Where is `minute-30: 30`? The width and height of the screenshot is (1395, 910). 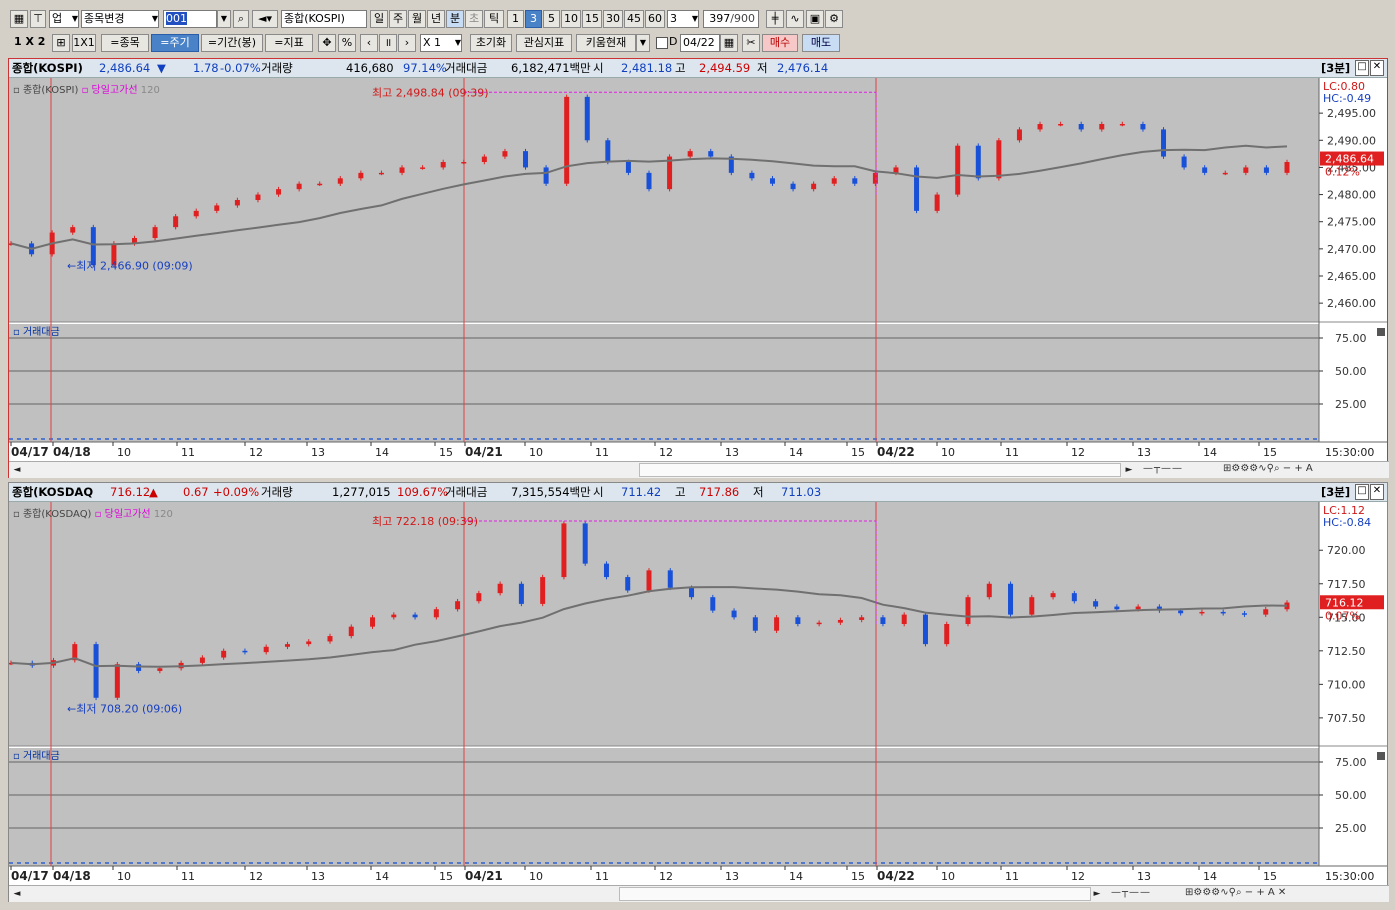
minute-30: 30 is located at coordinates (613, 19).